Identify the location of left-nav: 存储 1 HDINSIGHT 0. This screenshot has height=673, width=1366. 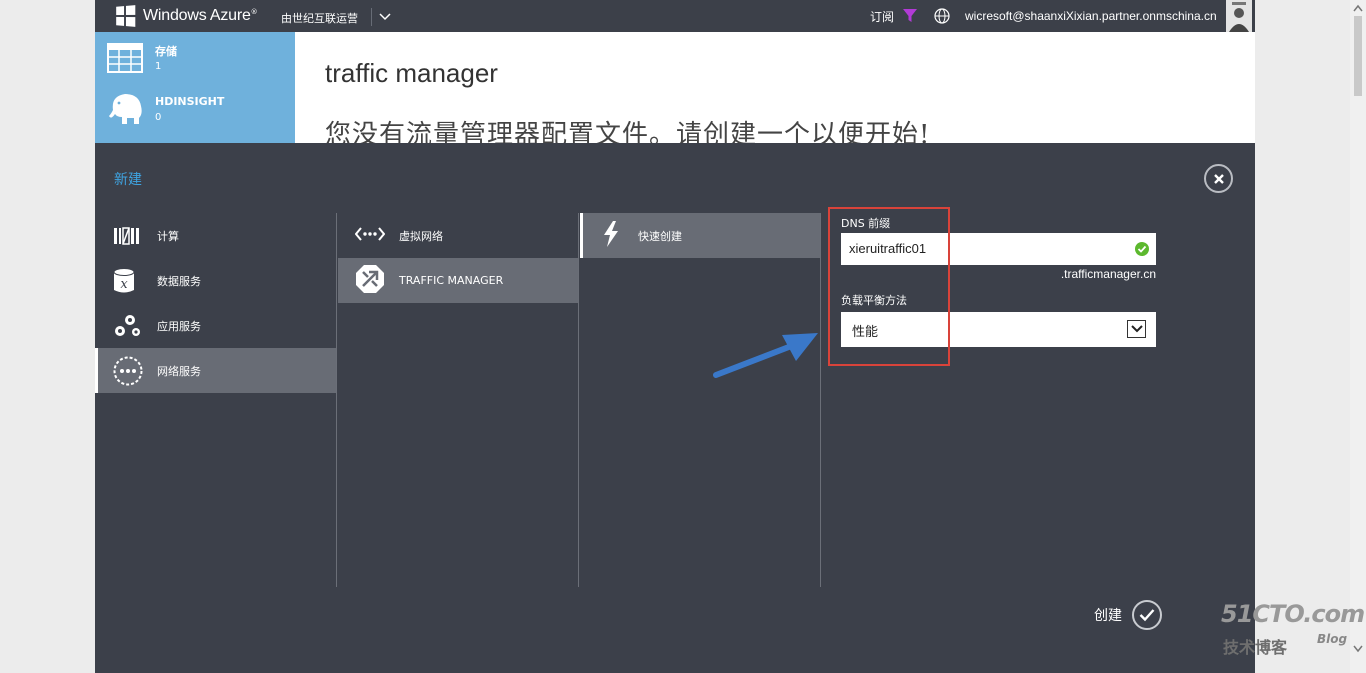
(195, 88).